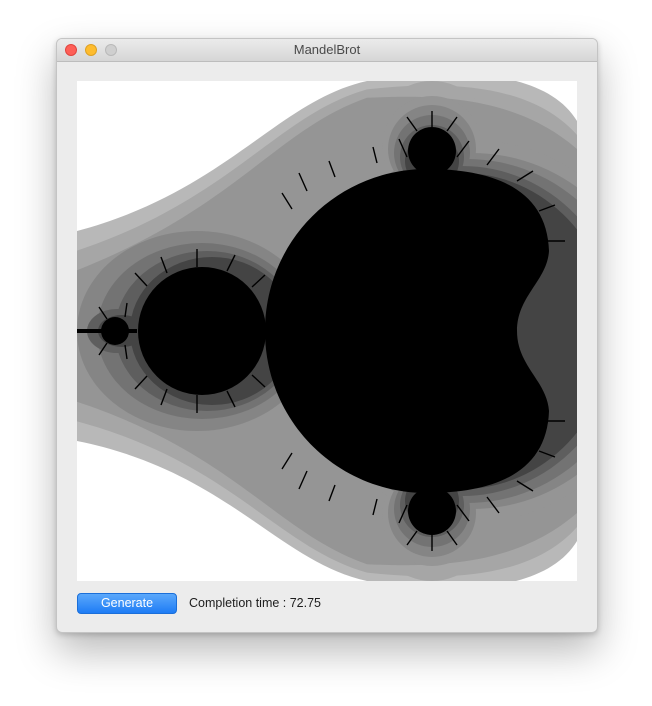  Describe the element at coordinates (127, 603) in the screenshot. I see `generate-button: Generate` at that location.